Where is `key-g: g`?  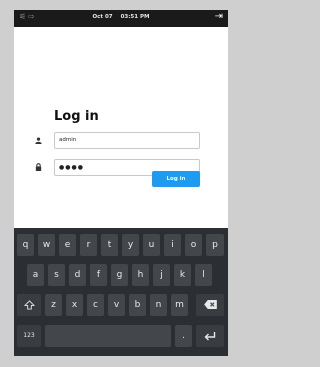
key-g: g is located at coordinates (119, 275).